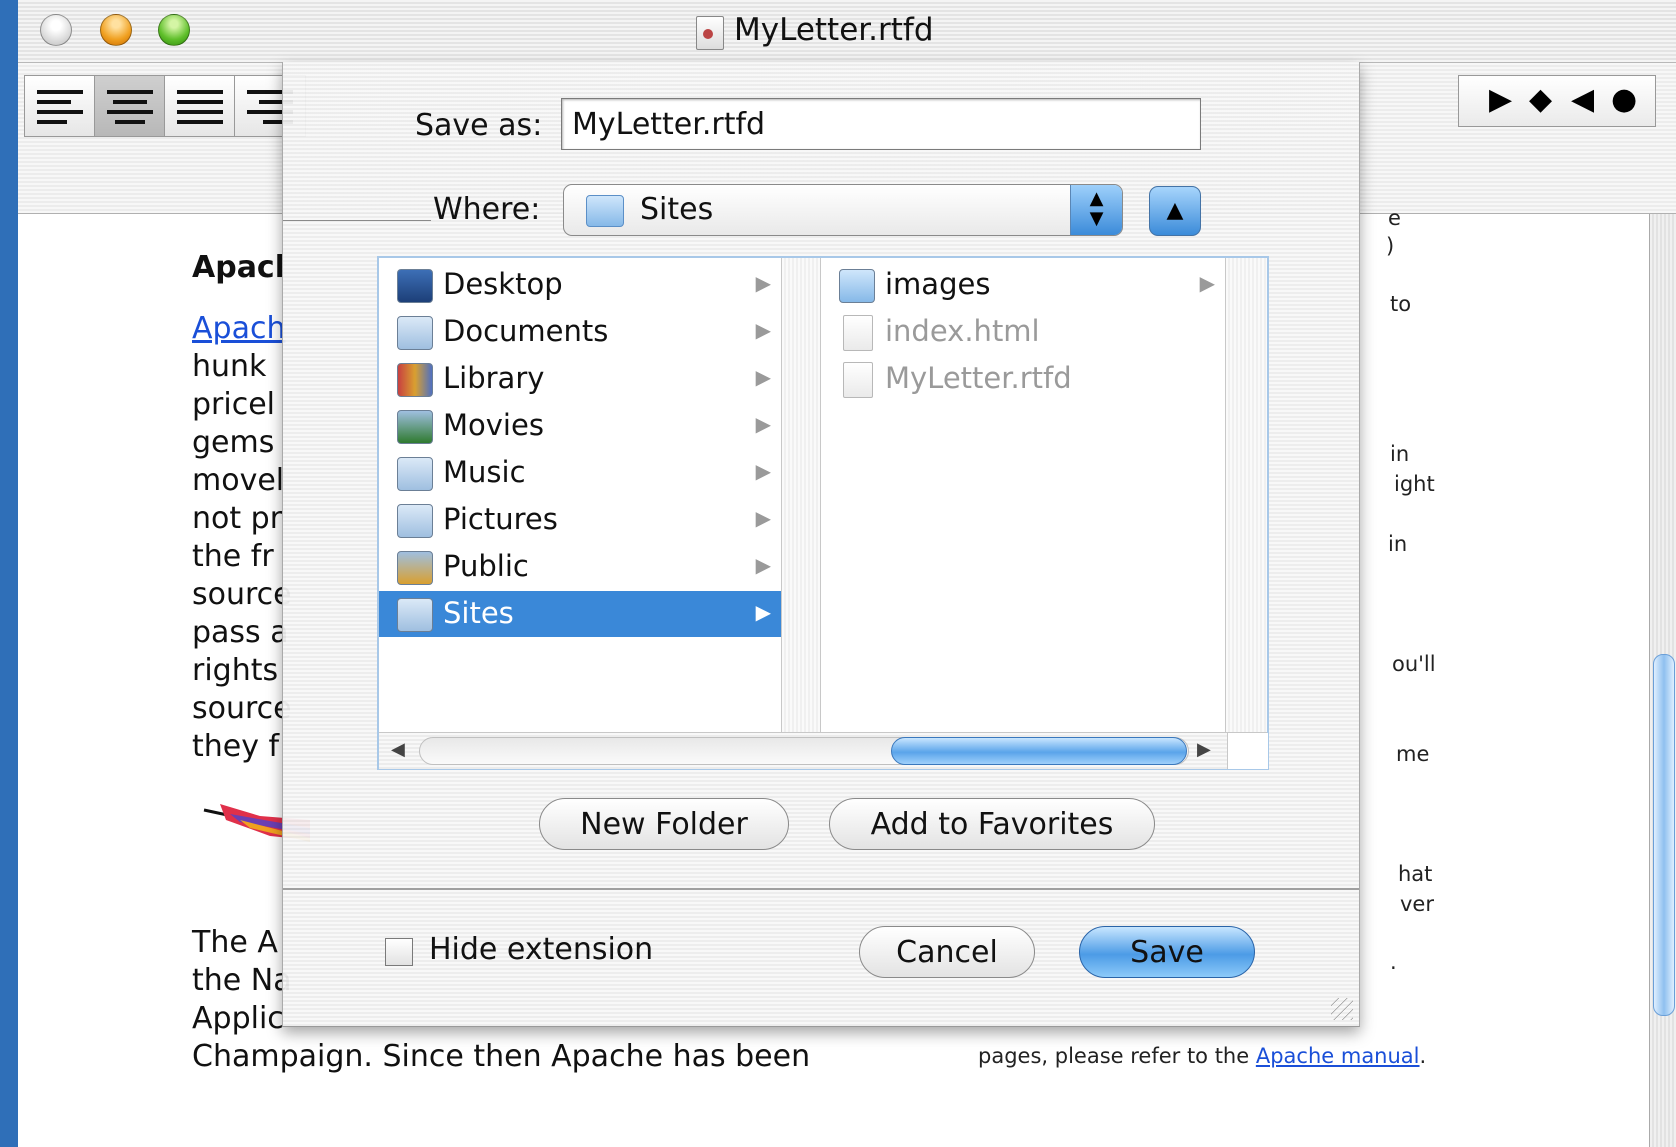 Image resolution: width=1676 pixels, height=1147 pixels. What do you see at coordinates (1413, 754) in the screenshot?
I see `text-fragment: me` at bounding box center [1413, 754].